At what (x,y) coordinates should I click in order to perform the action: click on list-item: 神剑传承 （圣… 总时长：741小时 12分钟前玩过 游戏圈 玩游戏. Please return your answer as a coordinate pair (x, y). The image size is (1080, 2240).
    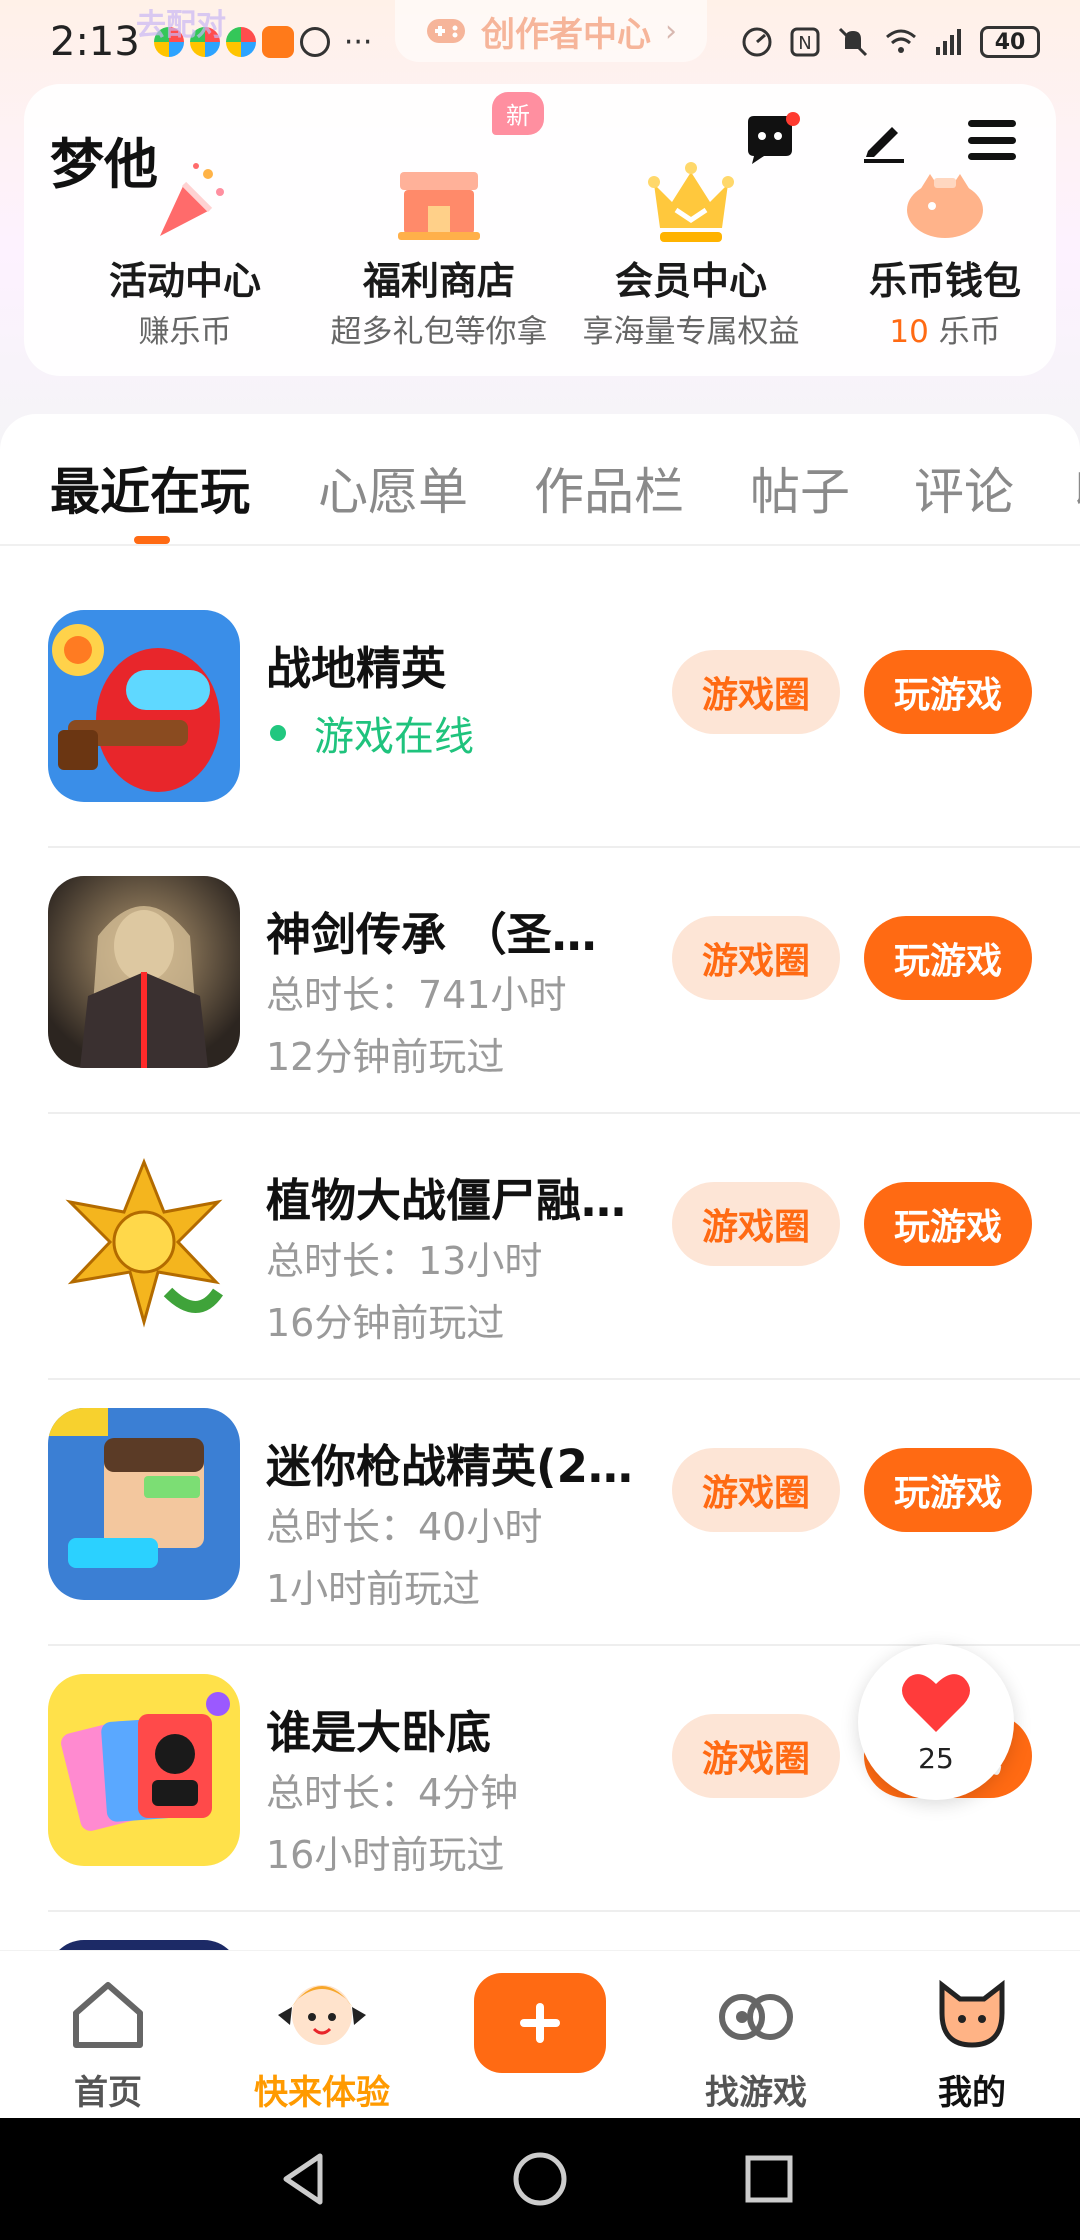
    Looking at the image, I should click on (540, 981).